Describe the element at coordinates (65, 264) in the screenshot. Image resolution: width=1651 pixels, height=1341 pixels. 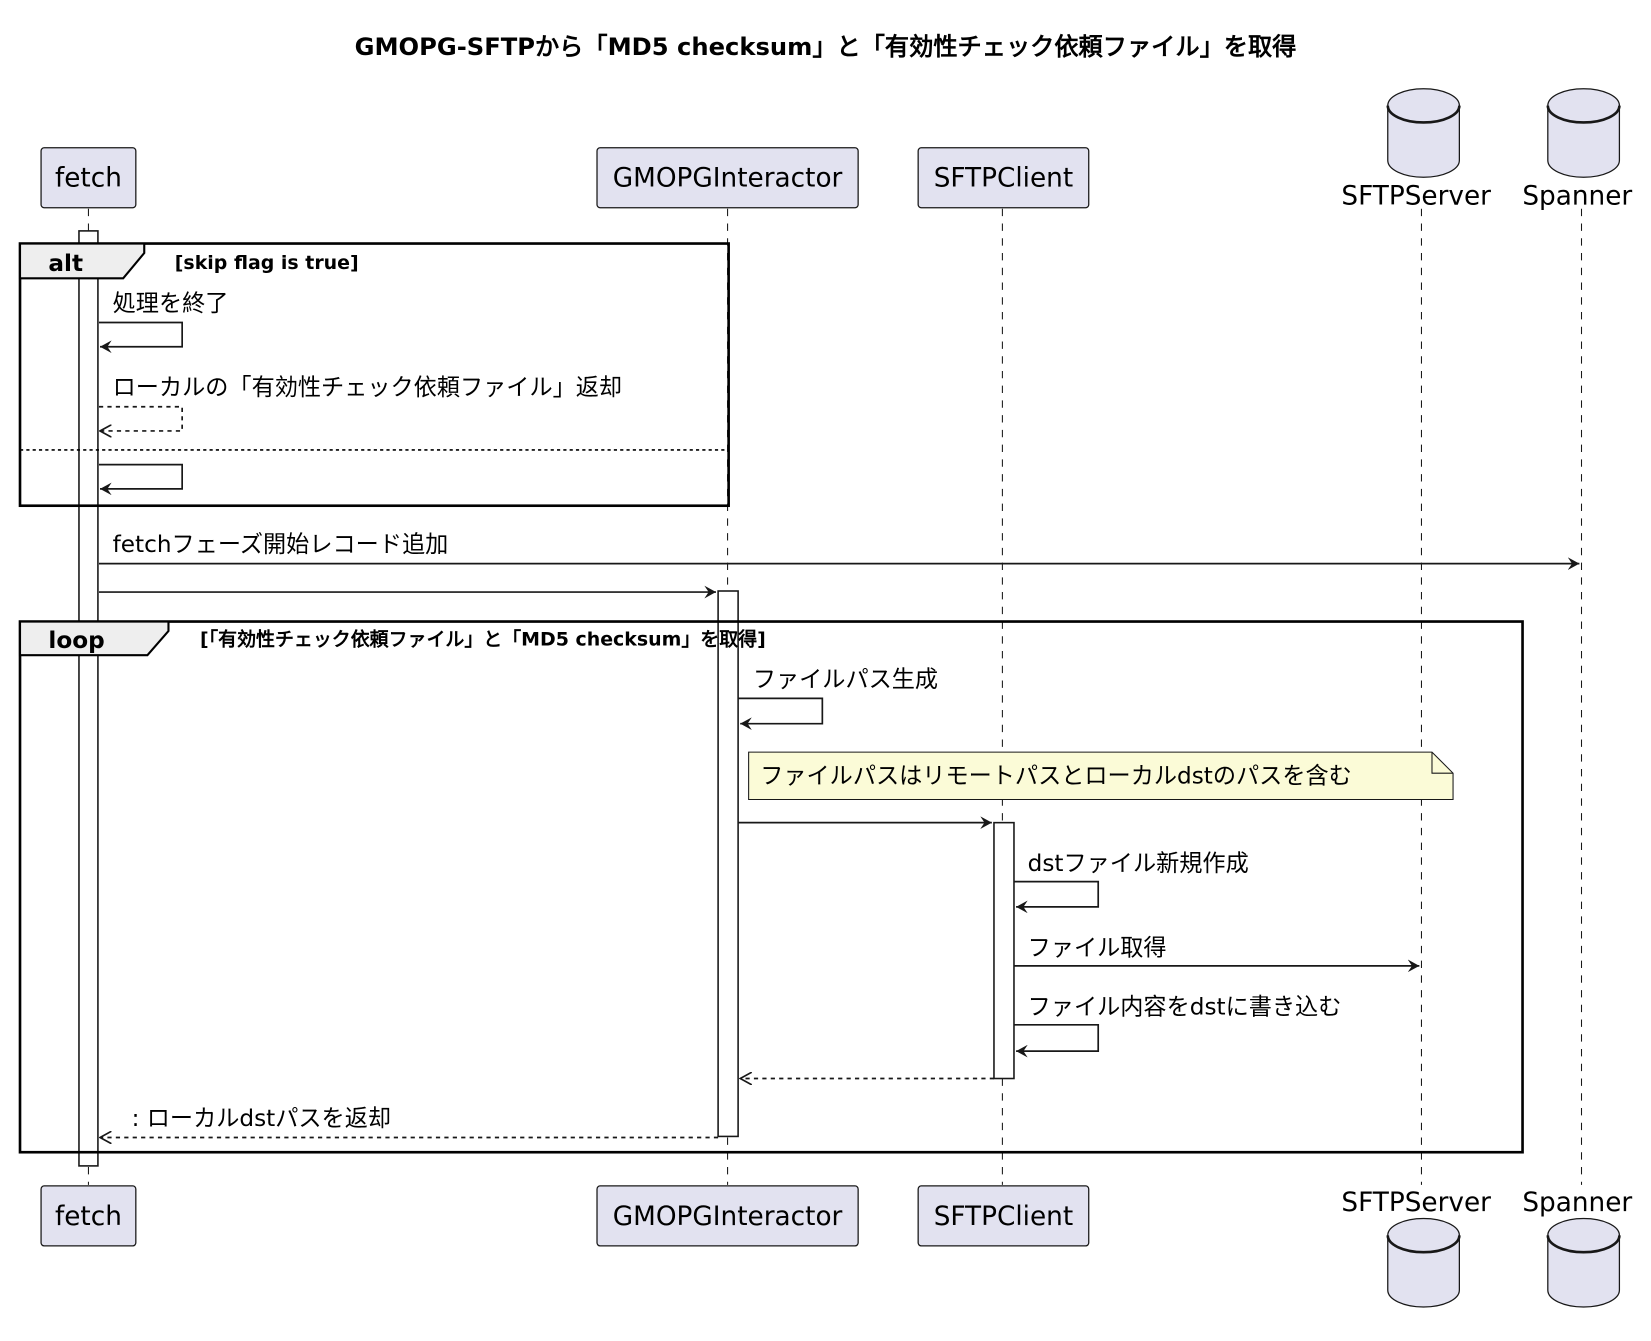
I see `svg-text: alt` at that location.